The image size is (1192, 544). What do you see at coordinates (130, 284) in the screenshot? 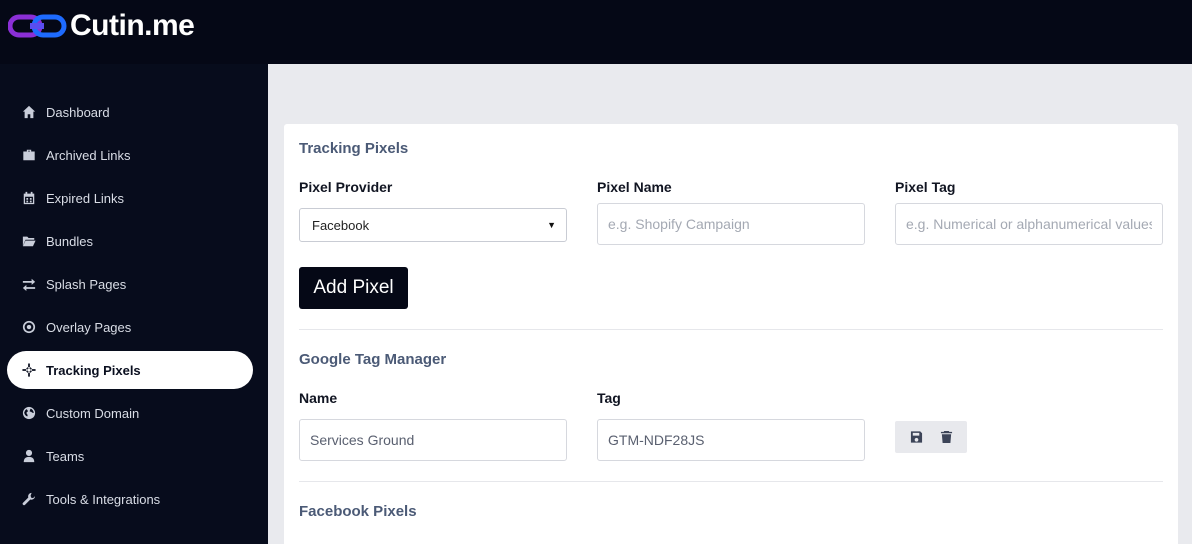
I see `sidebar-item-splash-pages: Splash Pages` at bounding box center [130, 284].